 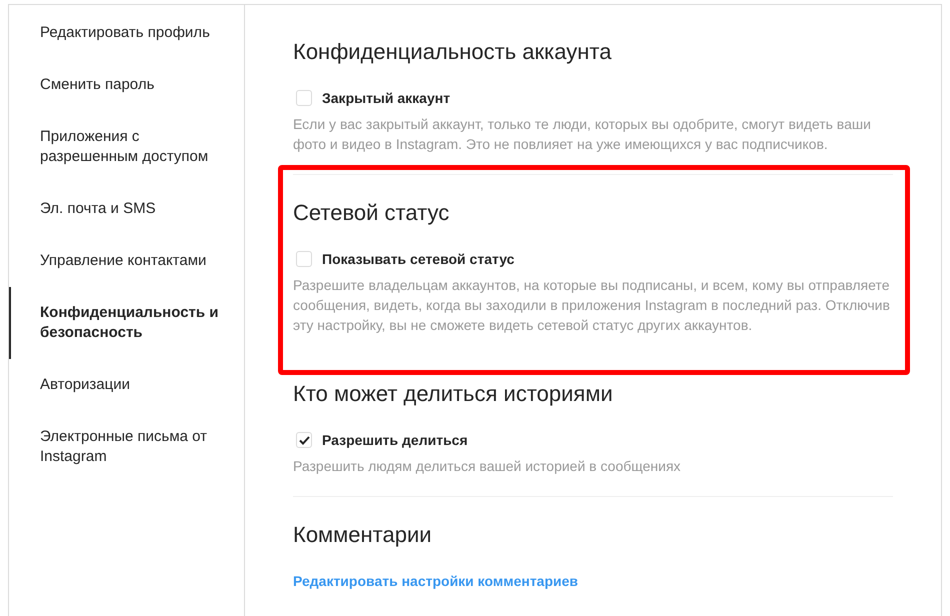 What do you see at coordinates (371, 213) in the screenshot?
I see `section-heading: Сетевой статус` at bounding box center [371, 213].